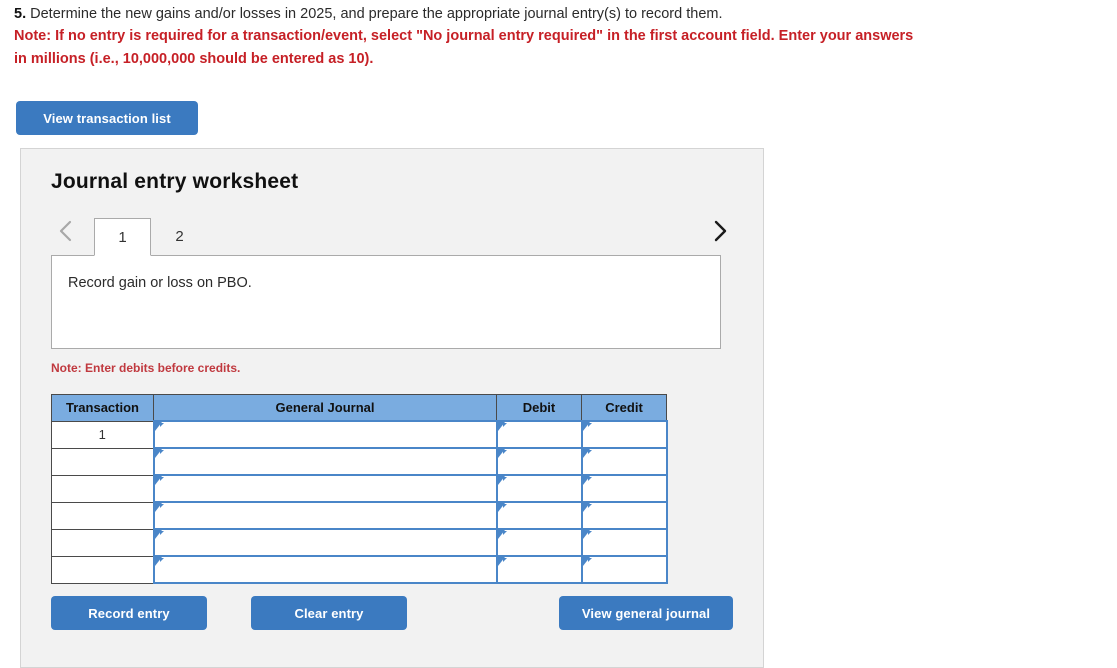 The height and width of the screenshot is (668, 1117). I want to click on chevron-right-icon, so click(720, 231).